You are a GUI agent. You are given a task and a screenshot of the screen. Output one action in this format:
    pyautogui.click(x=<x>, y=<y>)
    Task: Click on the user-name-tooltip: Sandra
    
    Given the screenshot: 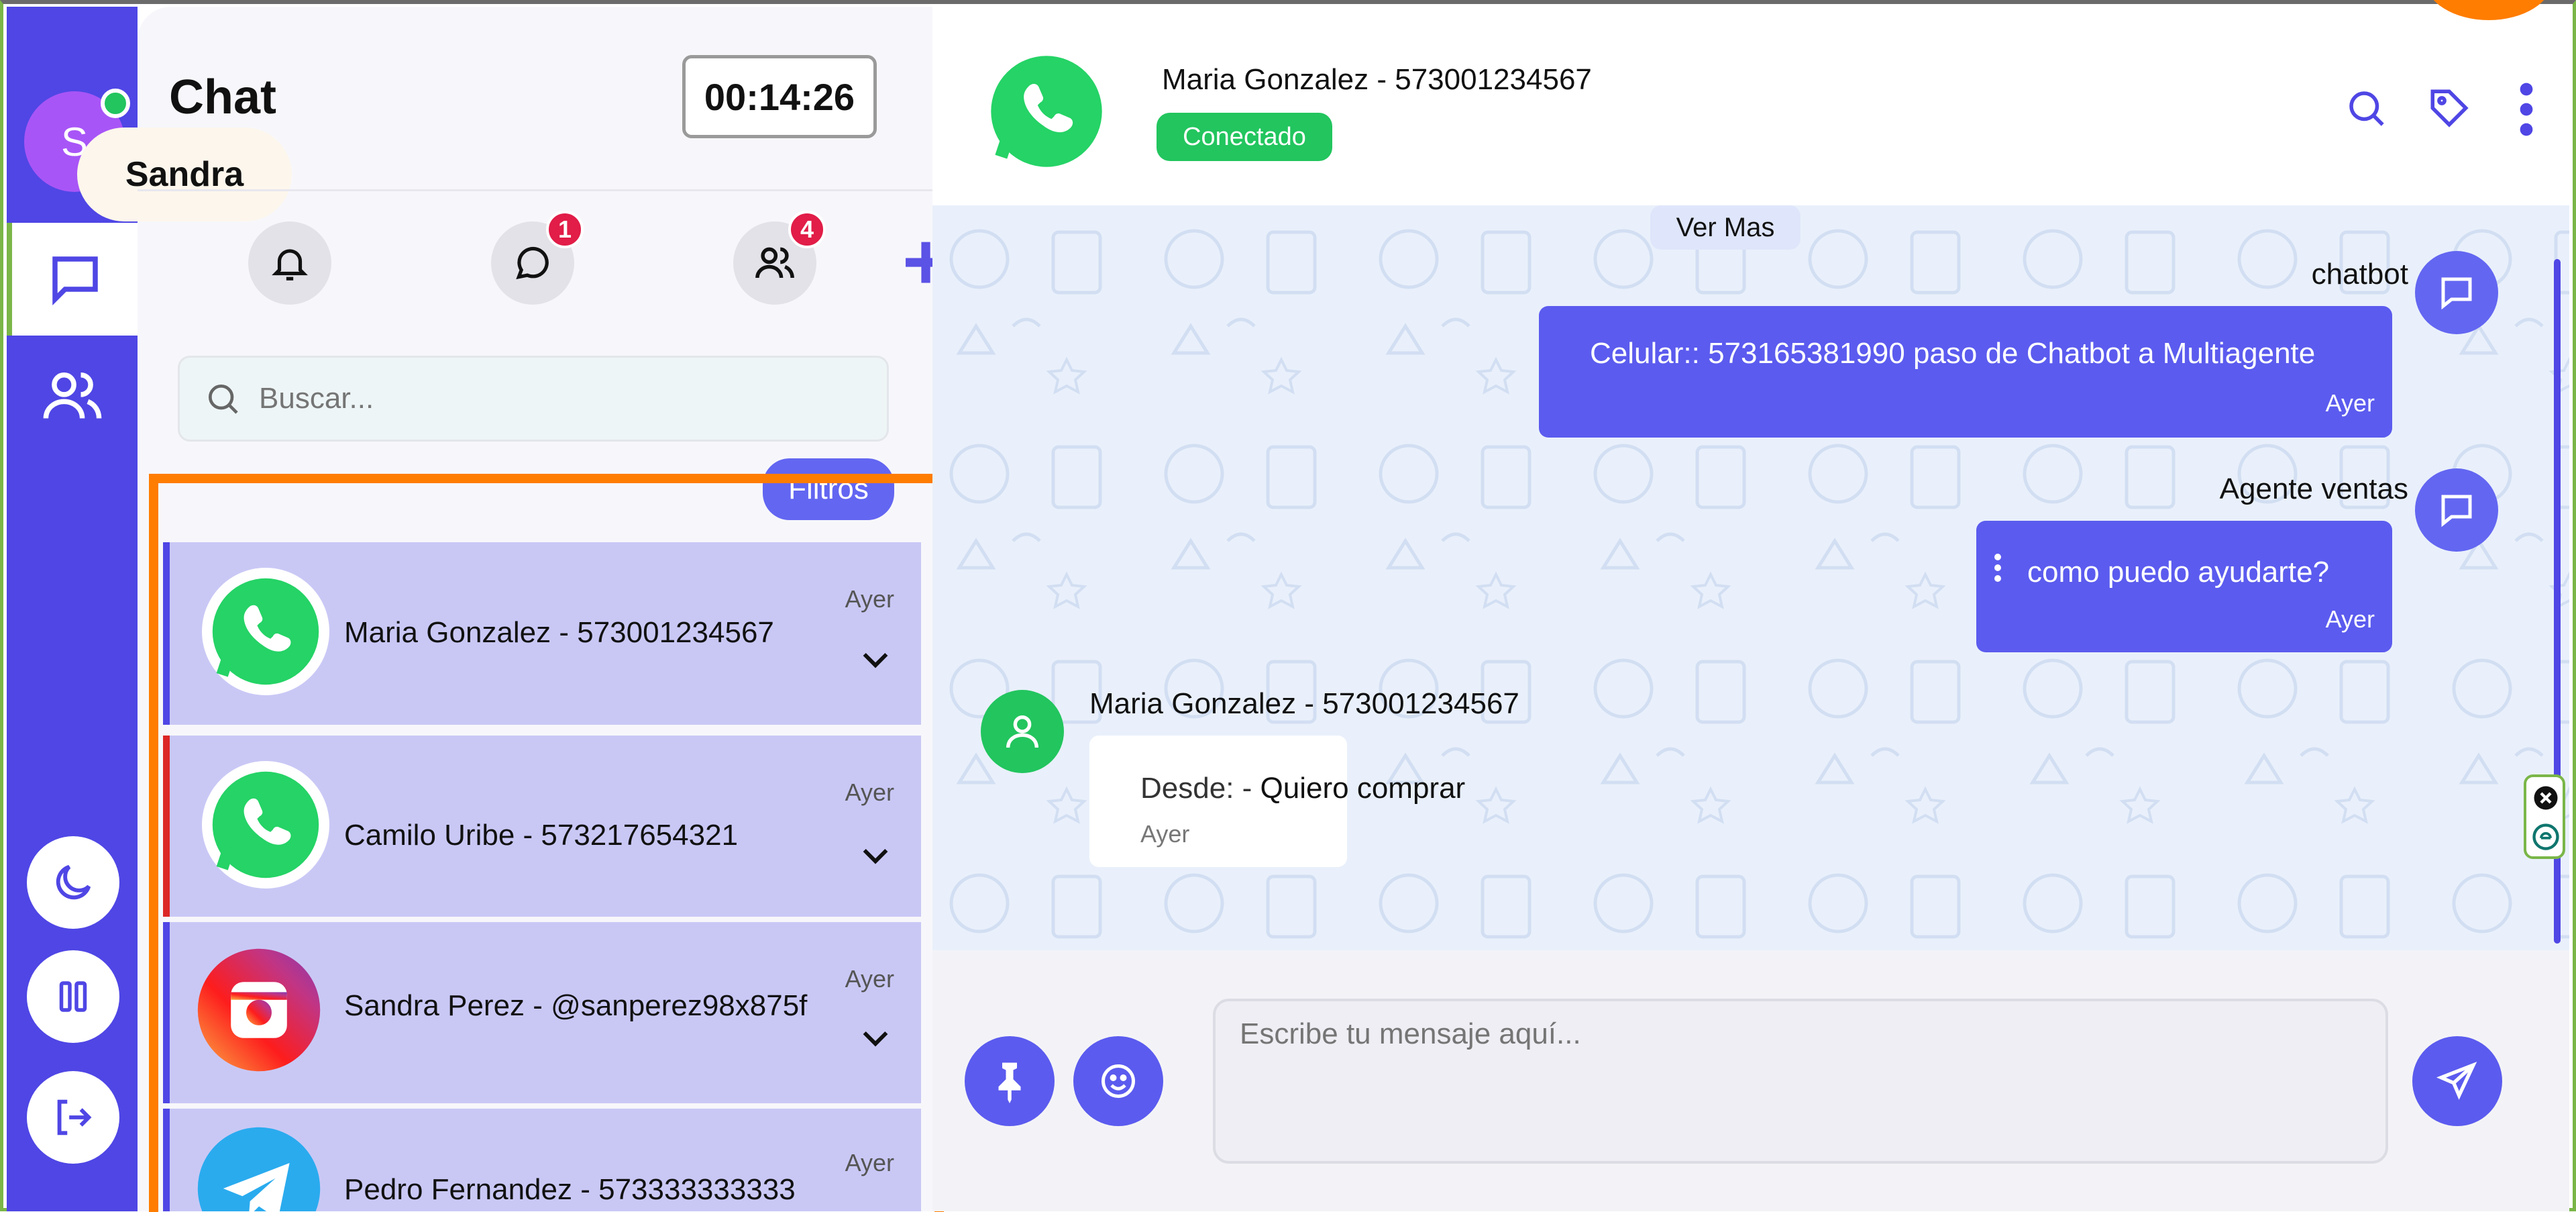 What is the action you would take?
    pyautogui.click(x=184, y=174)
    